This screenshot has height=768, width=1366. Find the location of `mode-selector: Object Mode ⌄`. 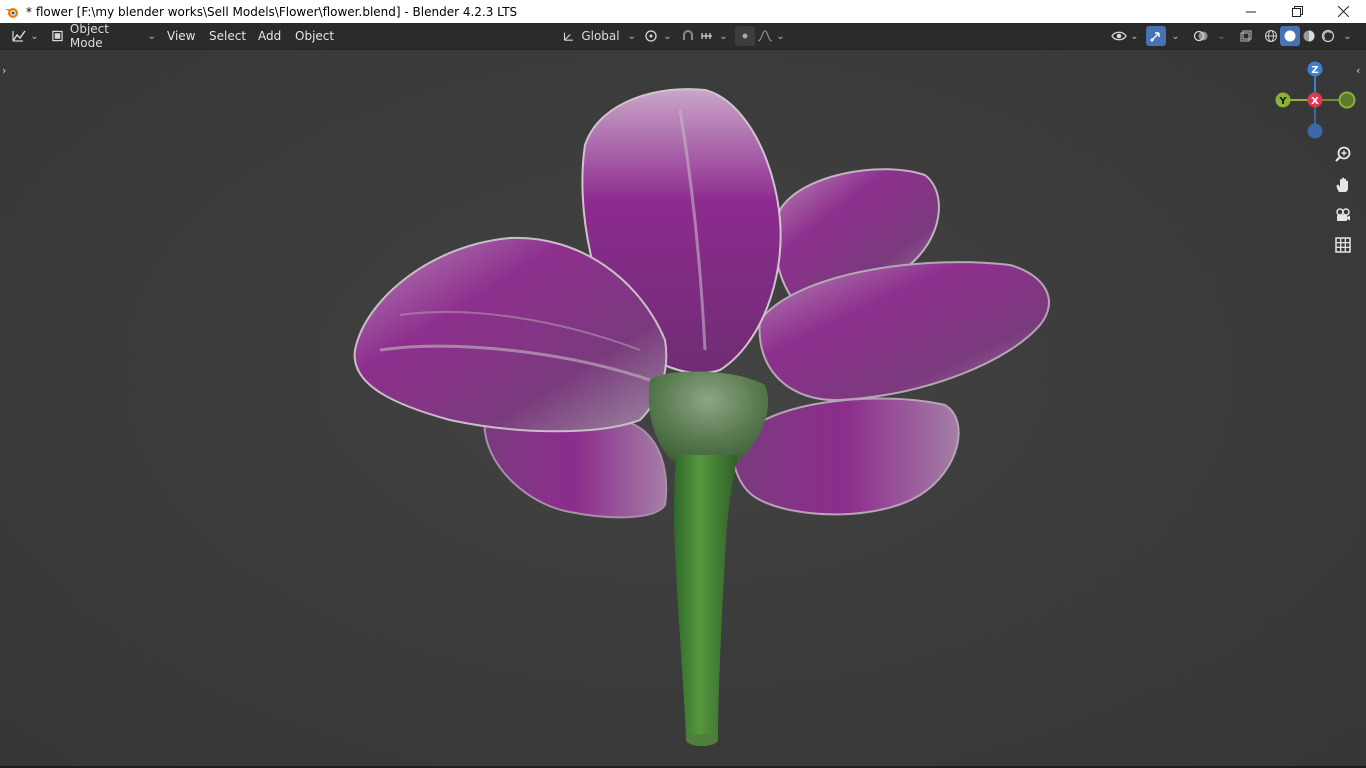

mode-selector: Object Mode ⌄ is located at coordinates (101, 36).